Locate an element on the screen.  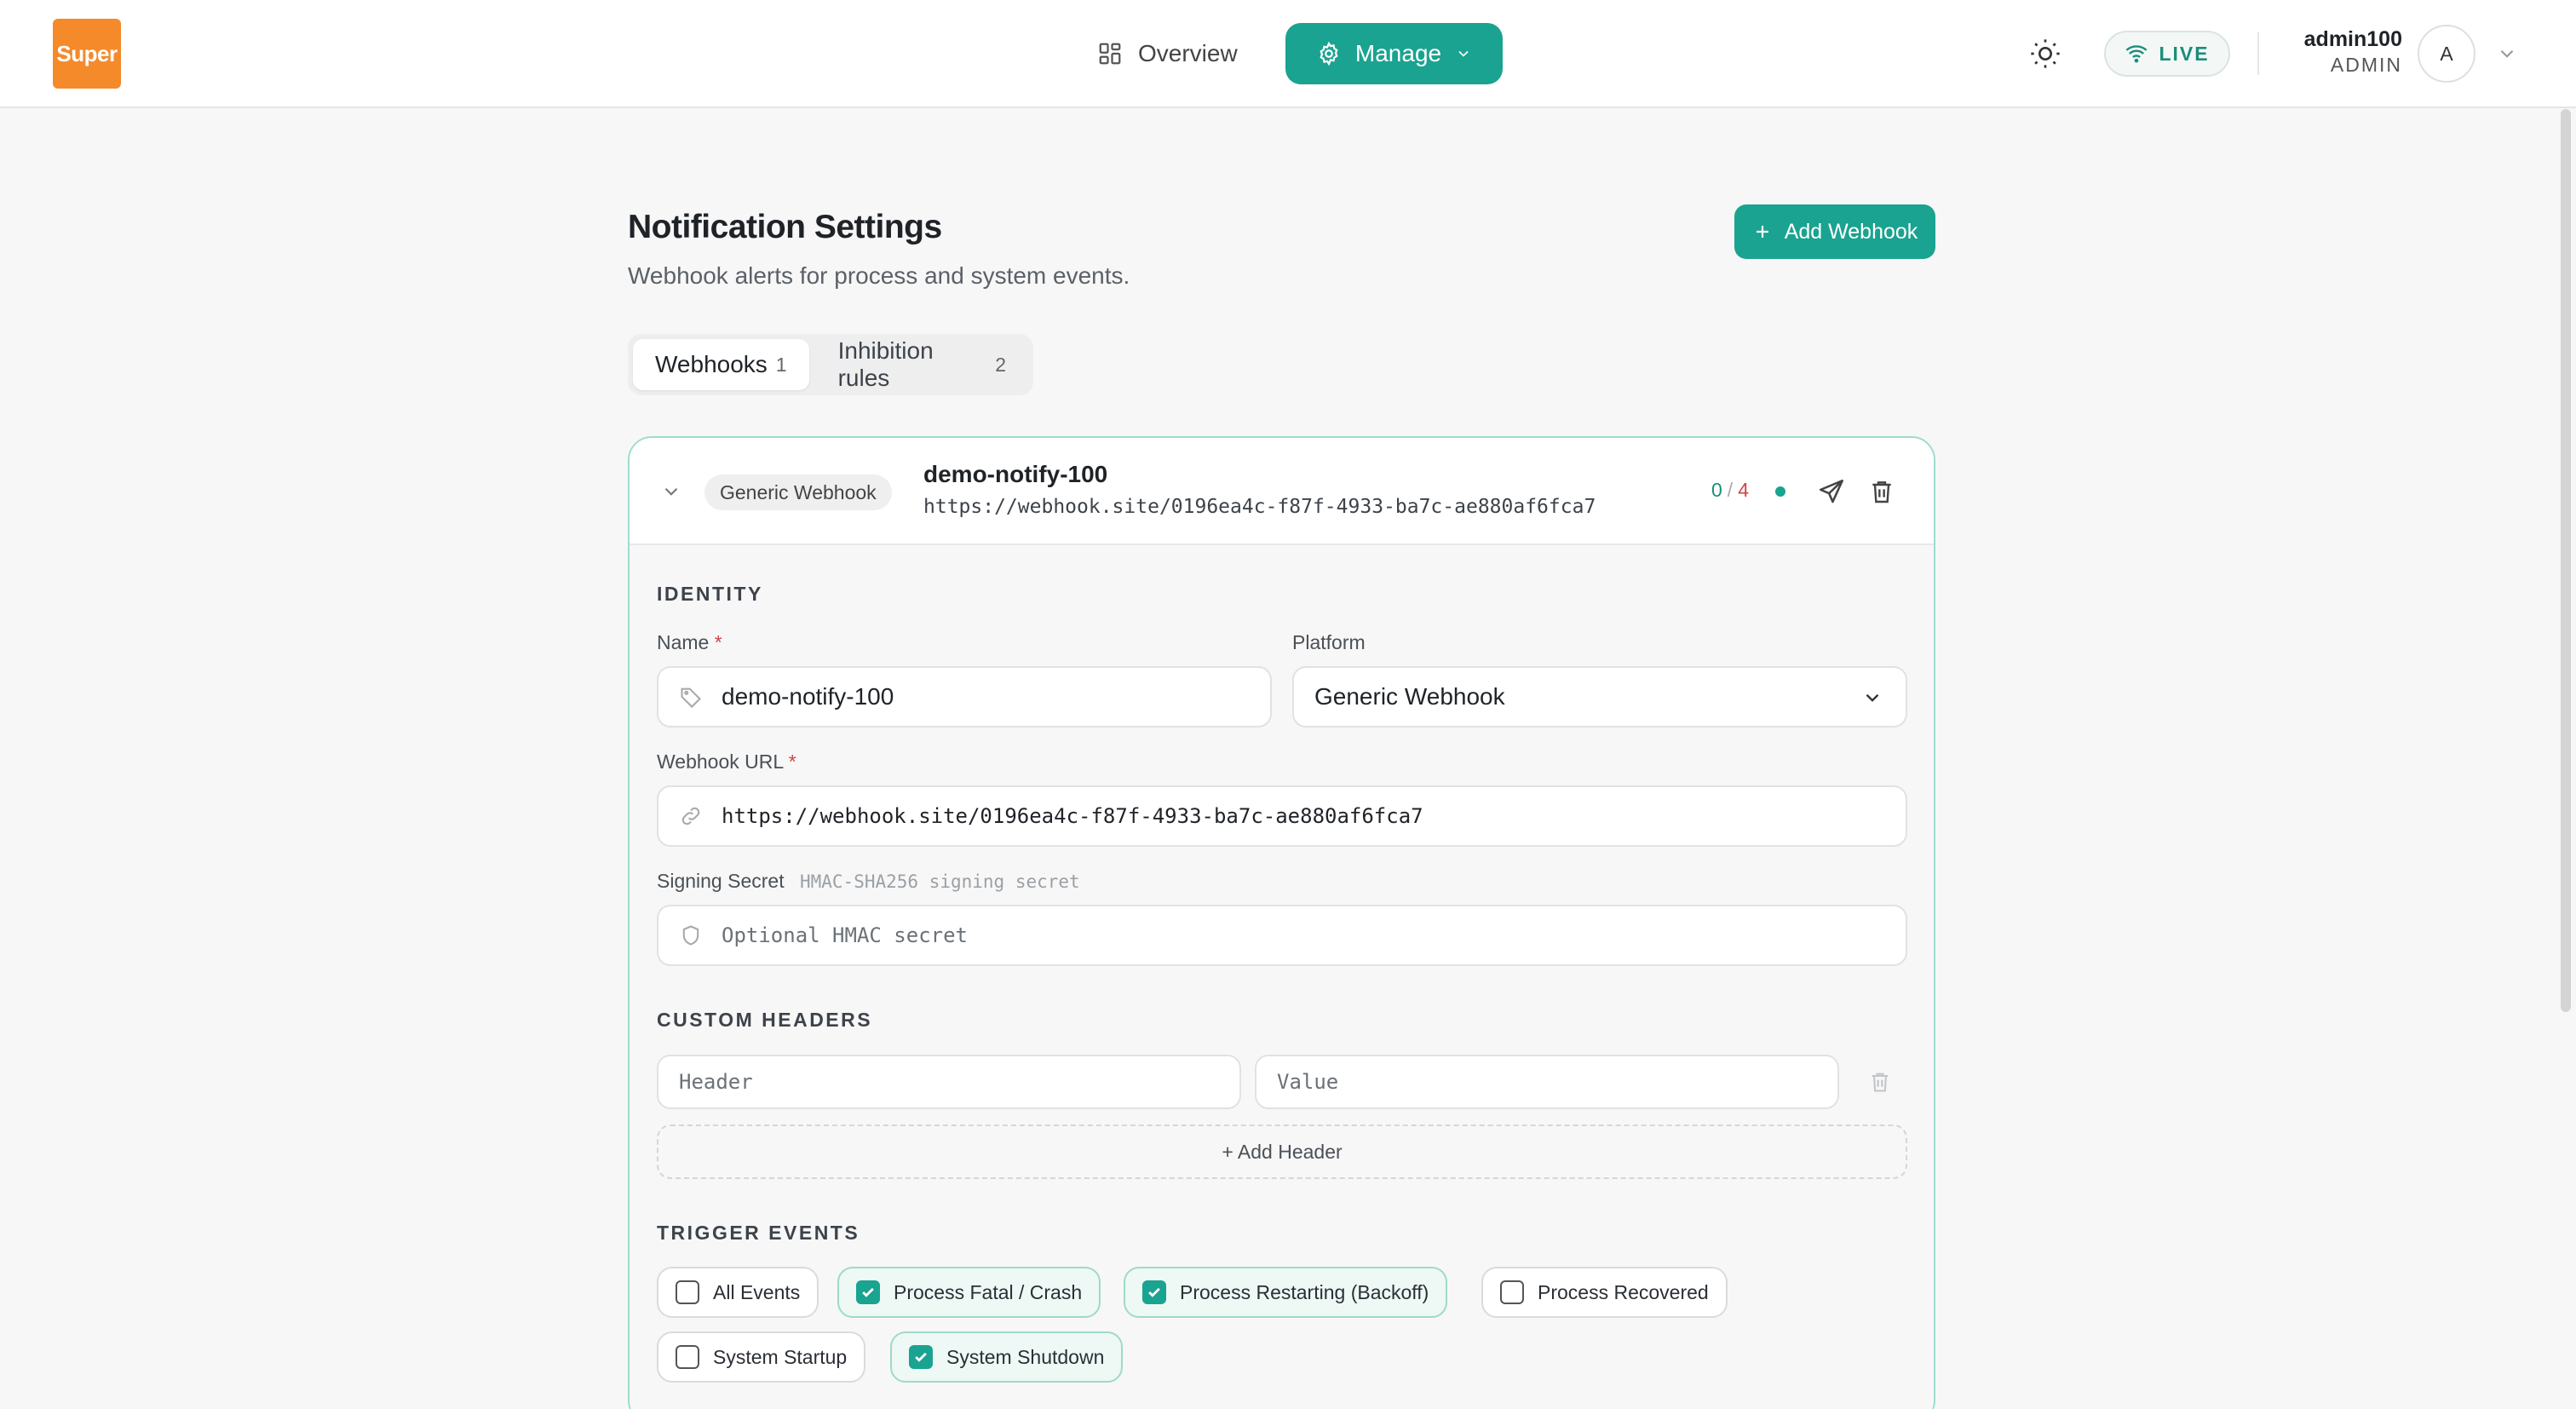
page-title: Notification Settings is located at coordinates (785, 227).